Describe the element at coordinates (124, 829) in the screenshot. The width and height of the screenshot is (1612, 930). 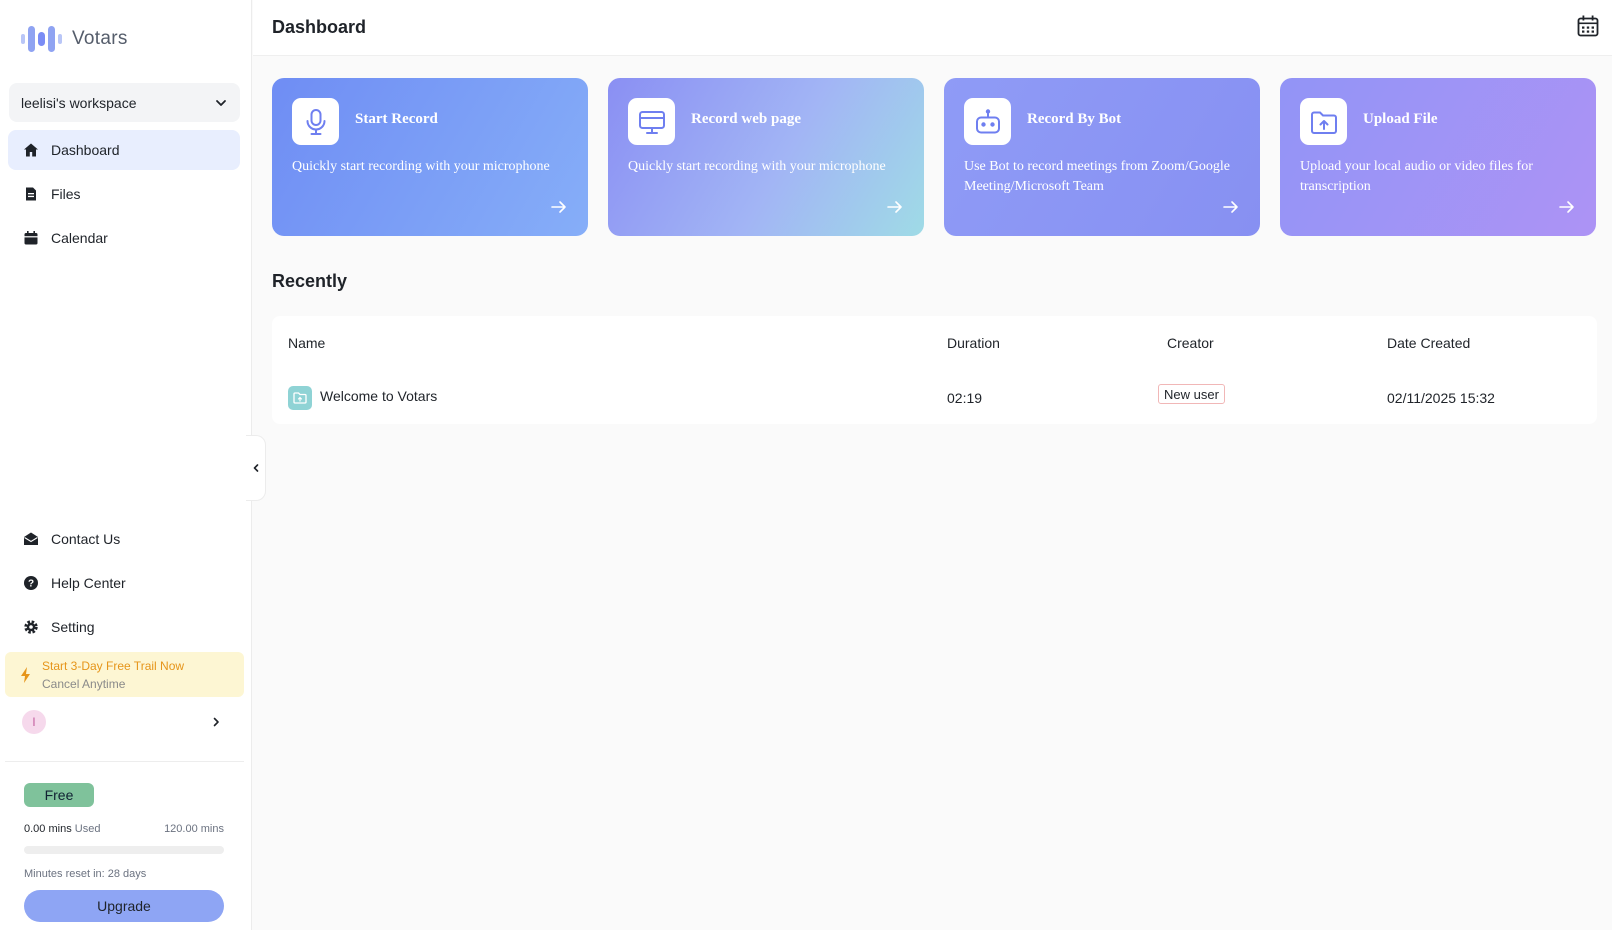
I see `usage-info: 0.00 mins Used 120.00 mins` at that location.